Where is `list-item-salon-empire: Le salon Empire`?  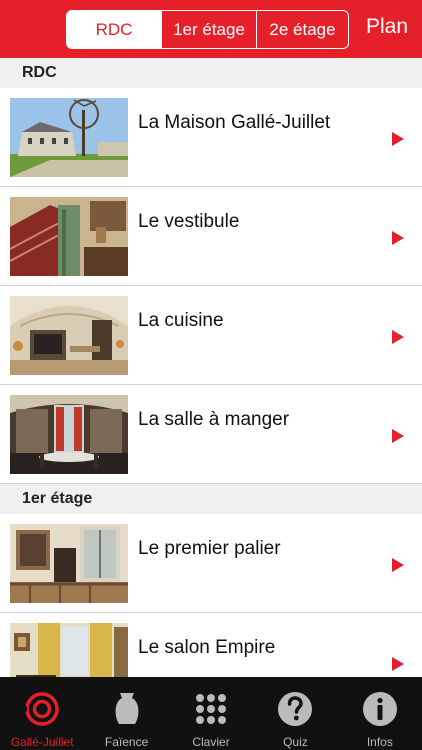
list-item-salon-empire: Le salon Empire is located at coordinates (211, 645).